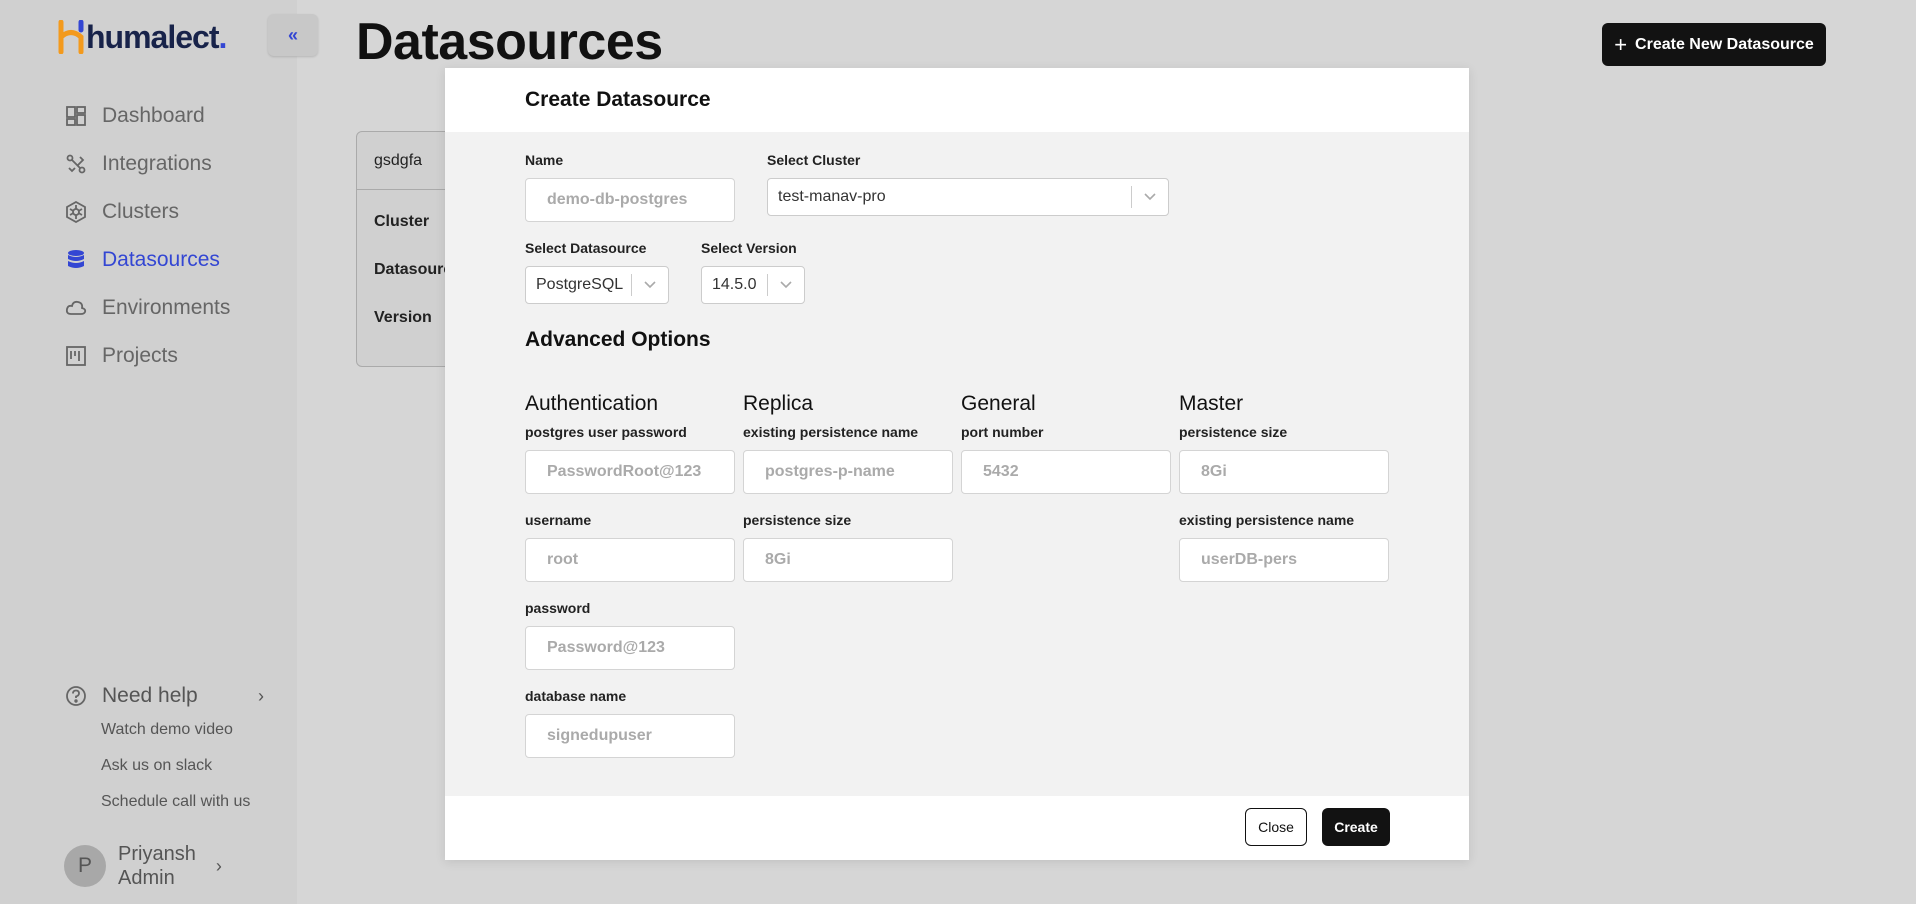 The width and height of the screenshot is (1916, 904). Describe the element at coordinates (76, 260) in the screenshot. I see `database-icon` at that location.